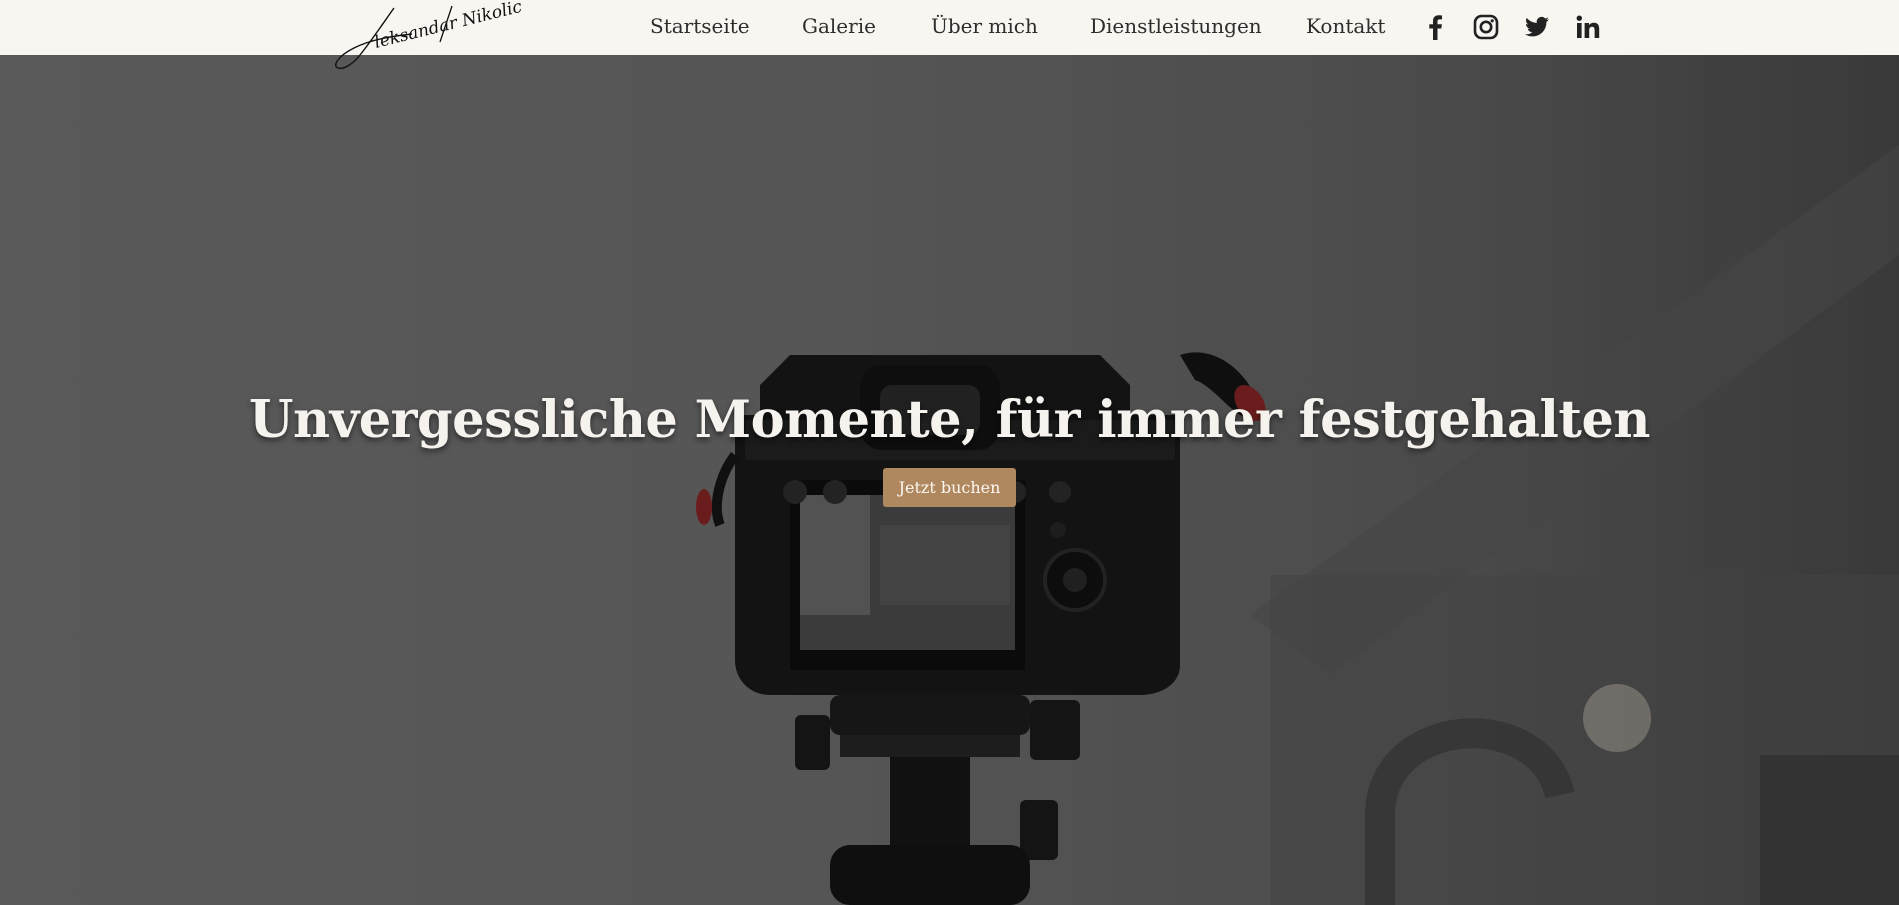 The image size is (1899, 905). I want to click on linkedin-icon, so click(1588, 27).